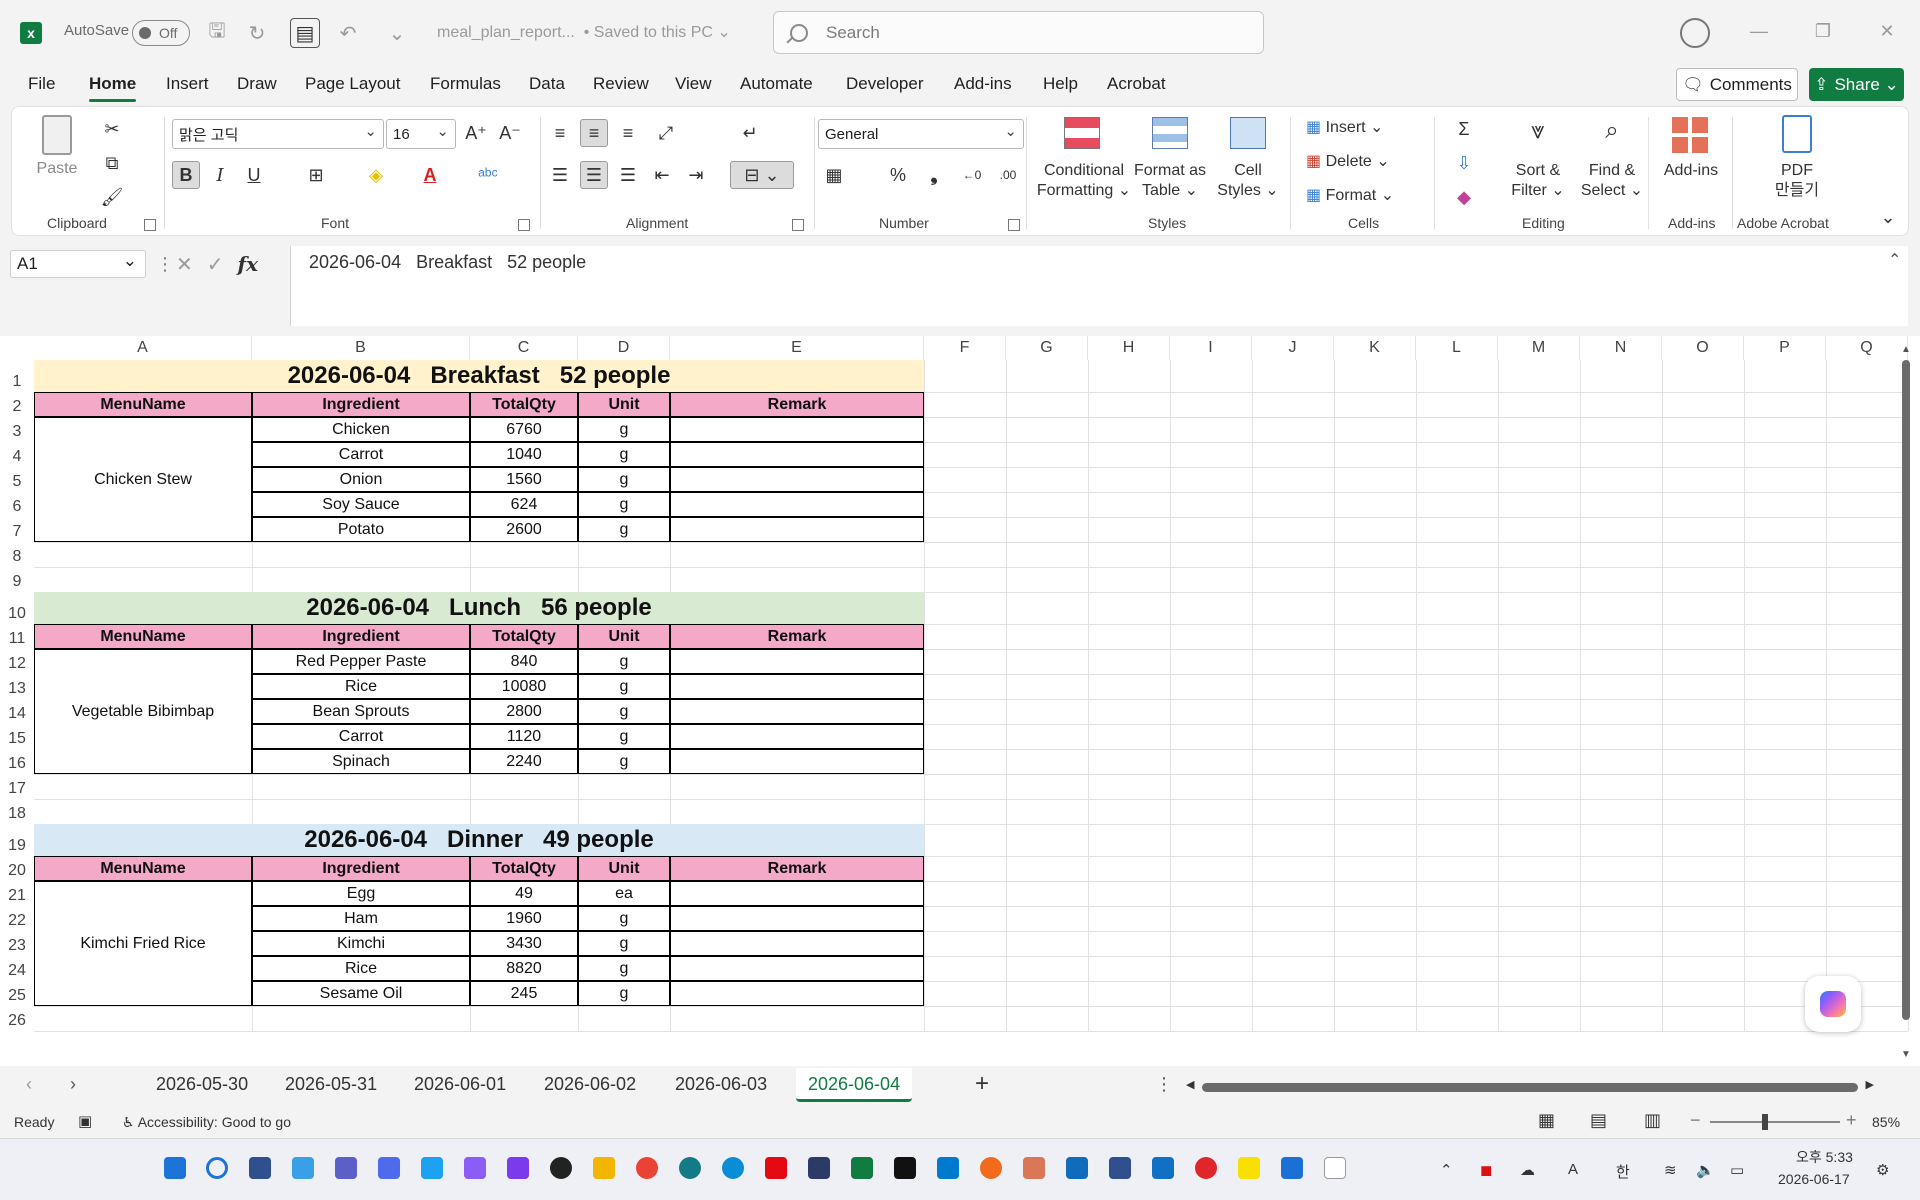 This screenshot has width=1920, height=1200. Describe the element at coordinates (17, 786) in the screenshot. I see `row-header: 17` at that location.